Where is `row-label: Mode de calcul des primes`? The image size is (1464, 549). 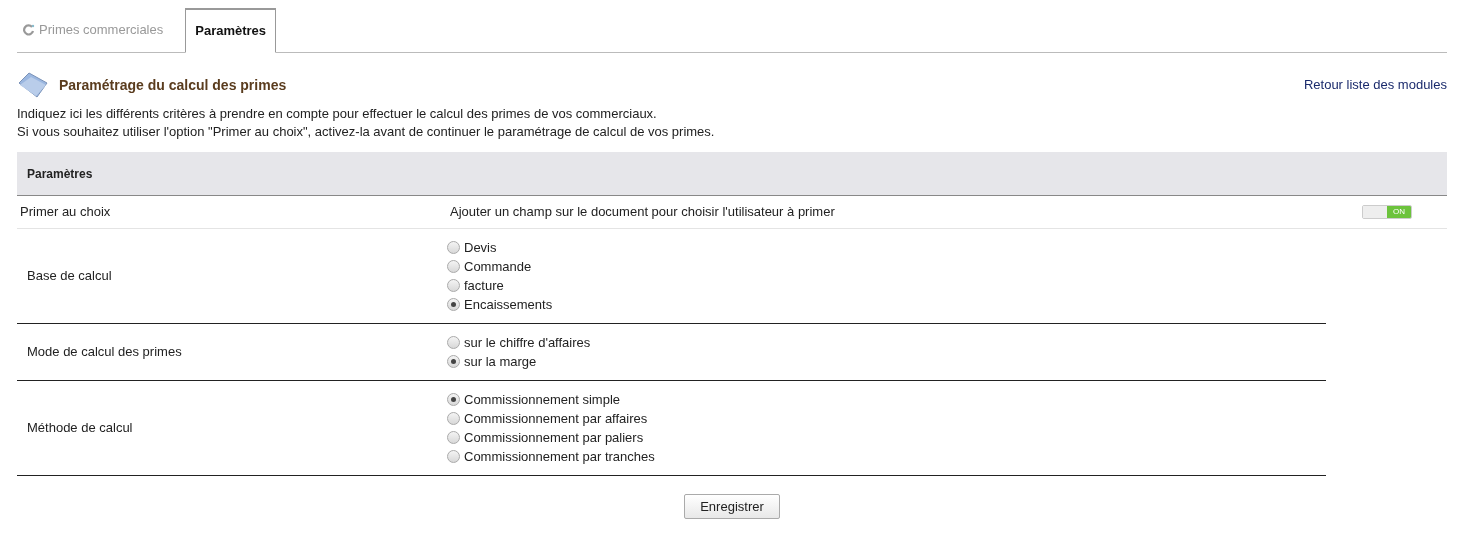
row-label: Mode de calcul des primes is located at coordinates (104, 352).